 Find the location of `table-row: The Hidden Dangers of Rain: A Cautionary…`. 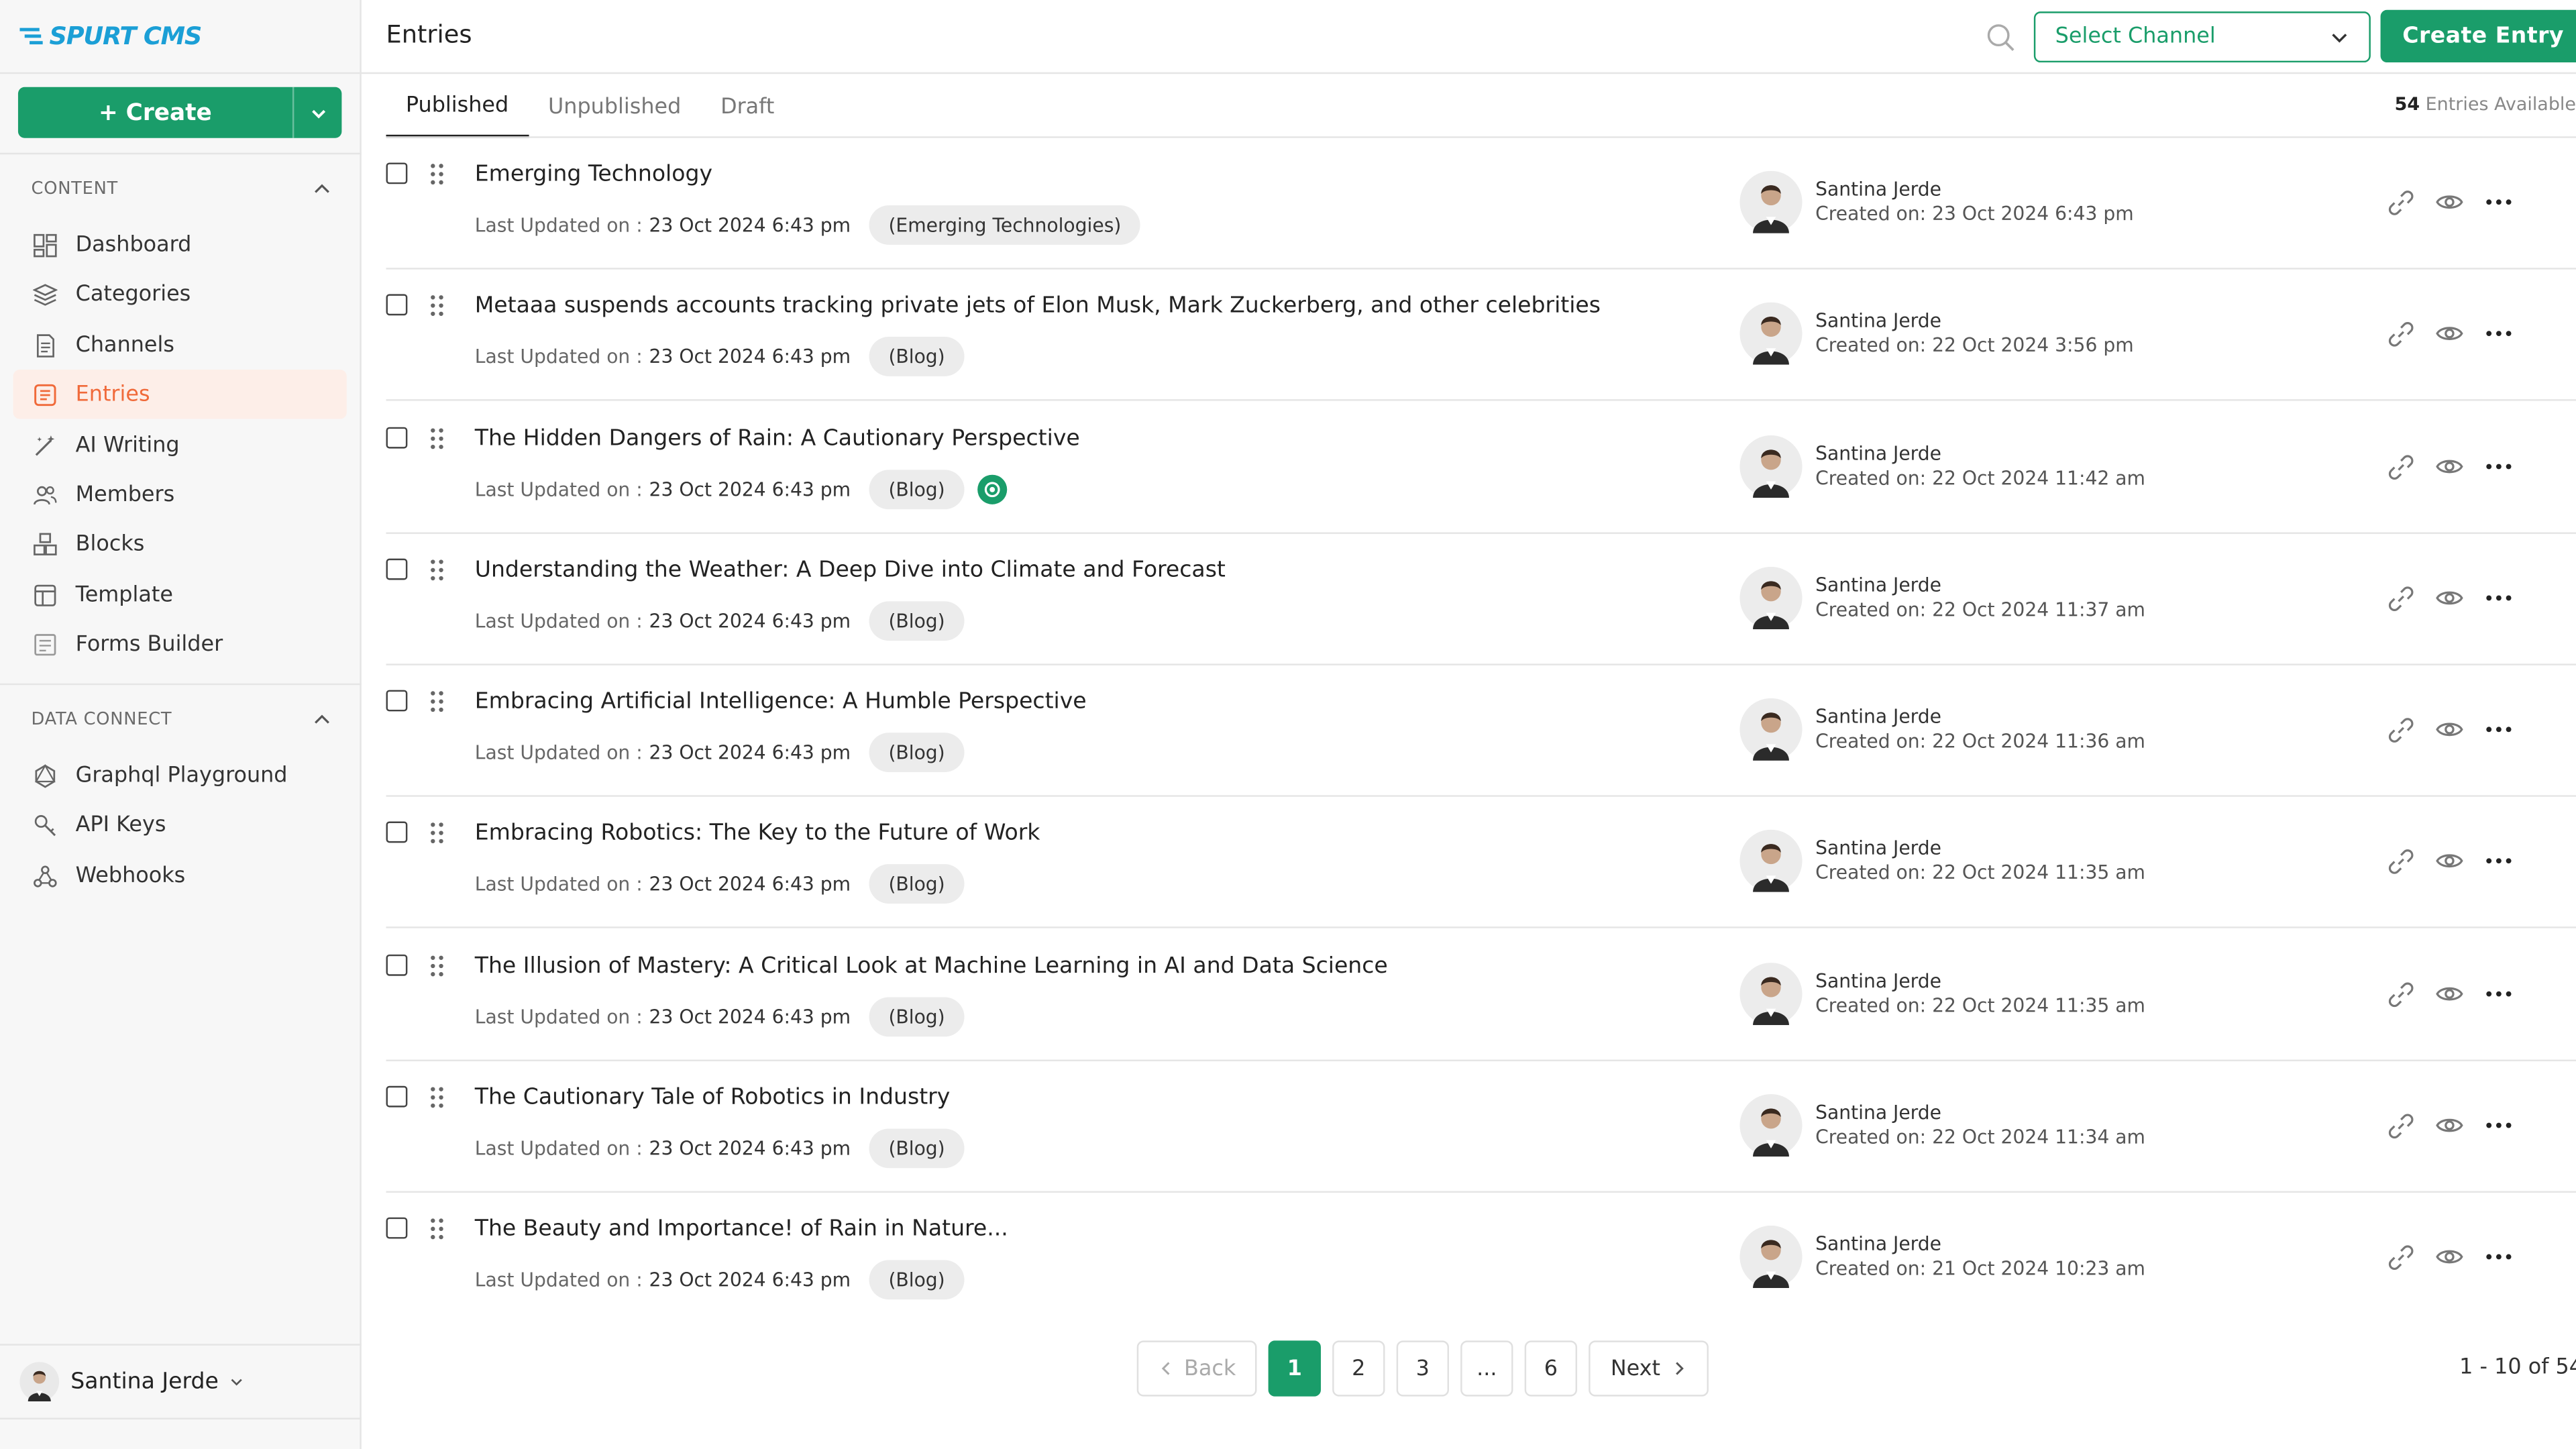

table-row: The Hidden Dangers of Rain: A Cautionary… is located at coordinates (1481, 468).